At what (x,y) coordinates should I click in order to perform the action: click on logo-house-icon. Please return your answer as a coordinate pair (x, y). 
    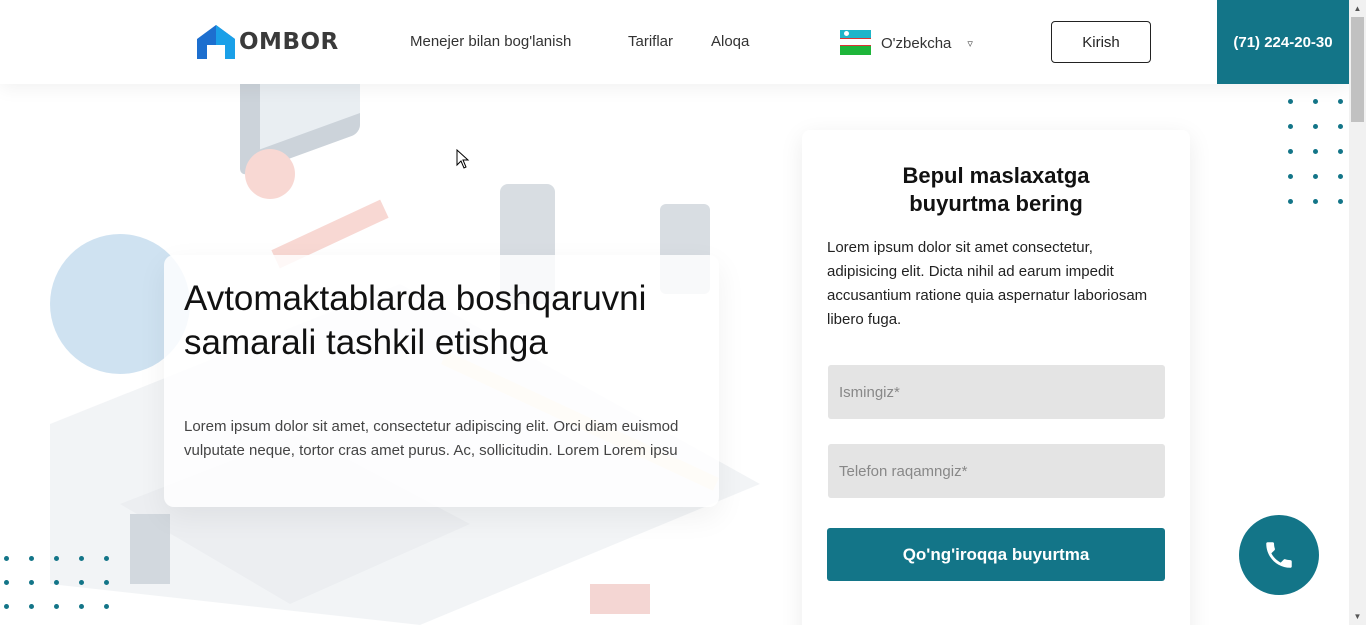
    Looking at the image, I should click on (216, 42).